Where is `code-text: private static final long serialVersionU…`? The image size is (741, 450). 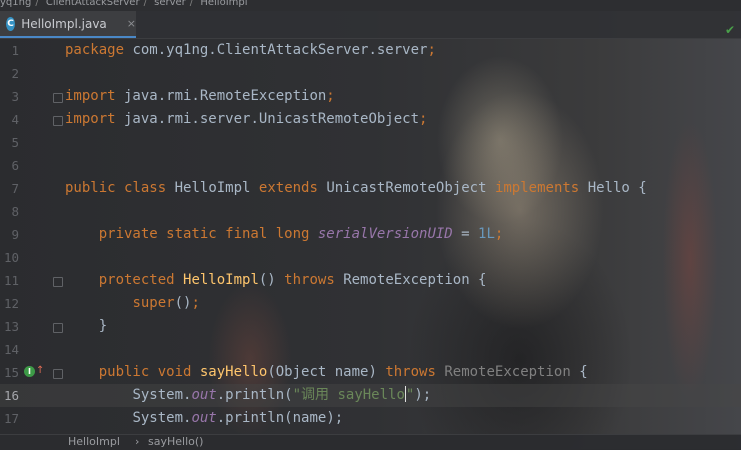
code-text: private static final long serialVersionU… is located at coordinates (284, 234).